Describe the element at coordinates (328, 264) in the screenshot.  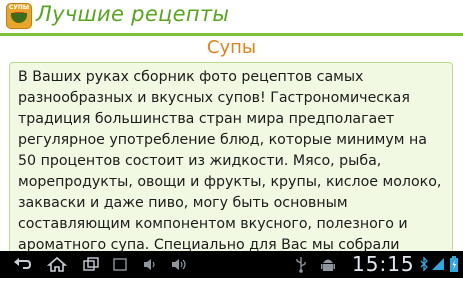
I see `android-debug-icon` at that location.